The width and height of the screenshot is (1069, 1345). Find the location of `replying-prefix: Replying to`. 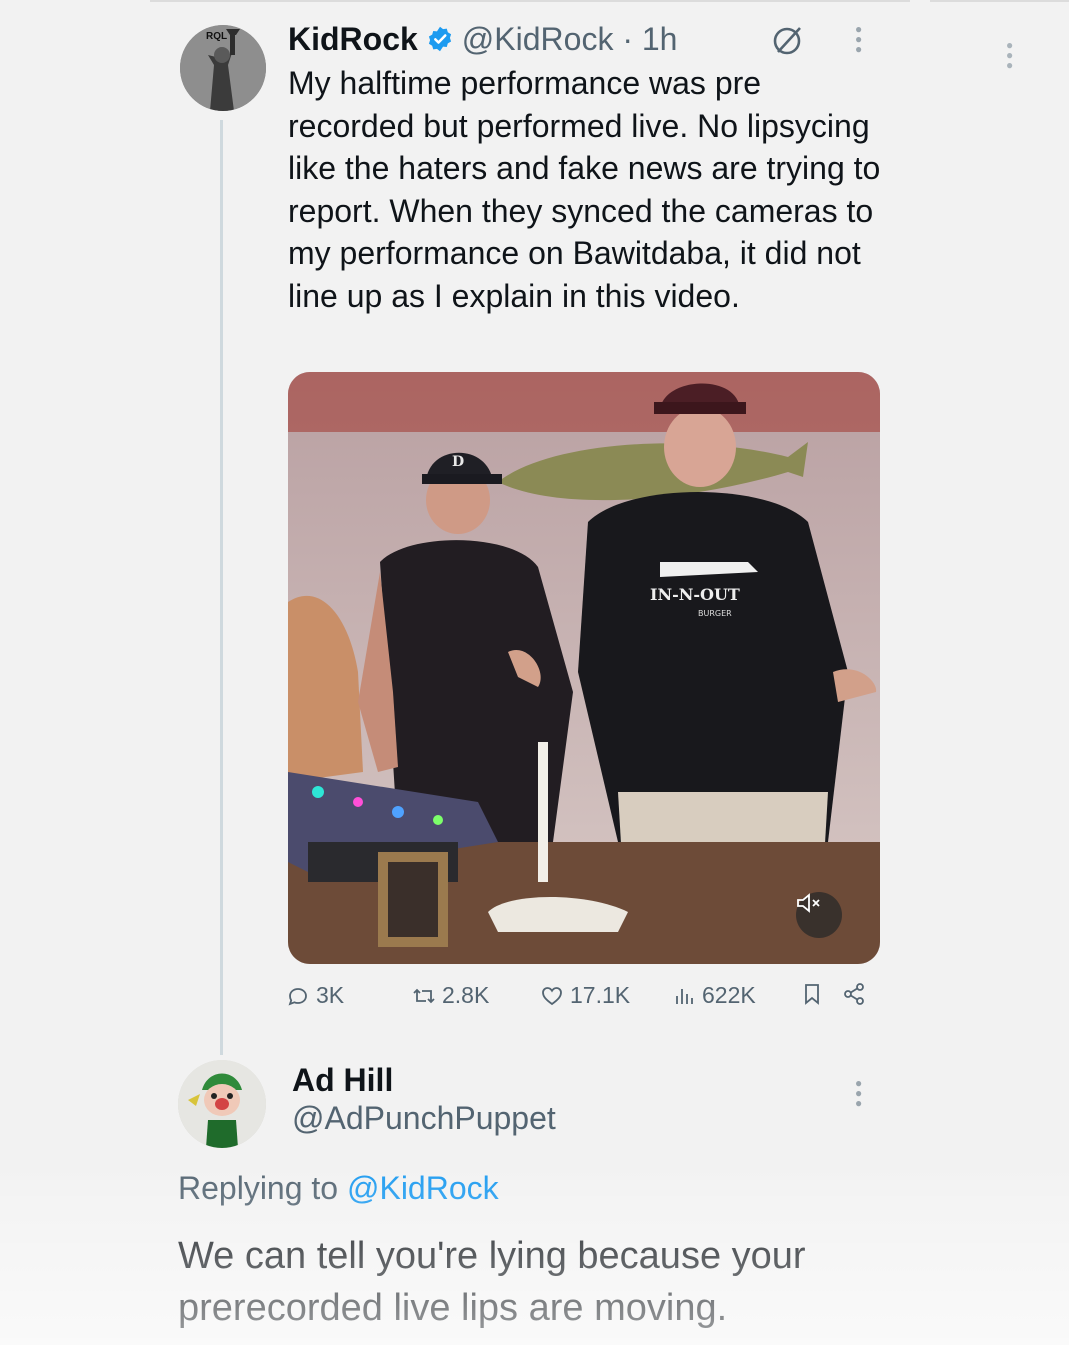

replying-prefix: Replying to is located at coordinates (262, 1188).